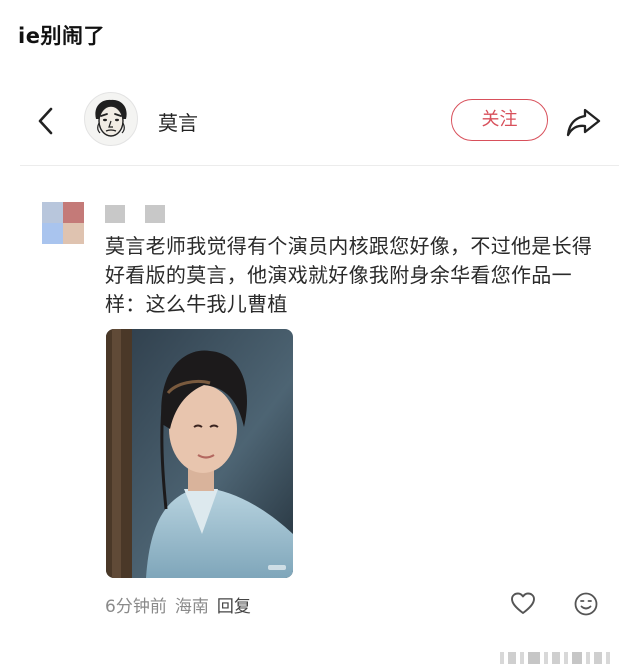 This screenshot has height=669, width=639. What do you see at coordinates (319, 165) in the screenshot?
I see `header-divider` at bounding box center [319, 165].